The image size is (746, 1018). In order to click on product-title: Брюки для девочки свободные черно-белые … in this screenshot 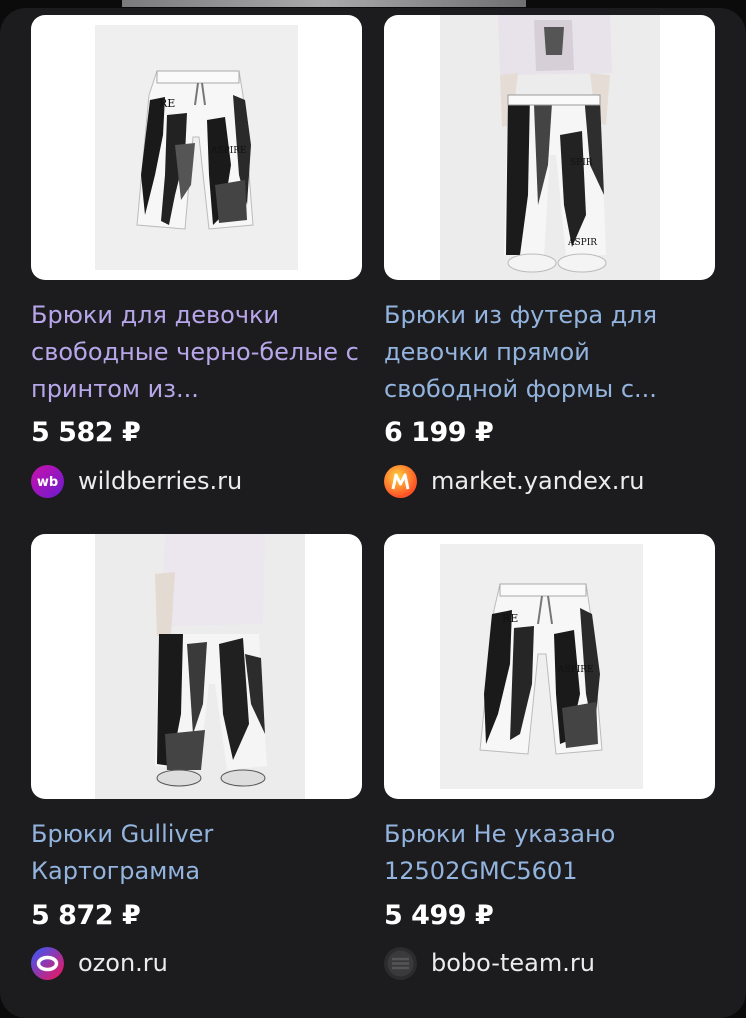, I will do `click(196, 352)`.